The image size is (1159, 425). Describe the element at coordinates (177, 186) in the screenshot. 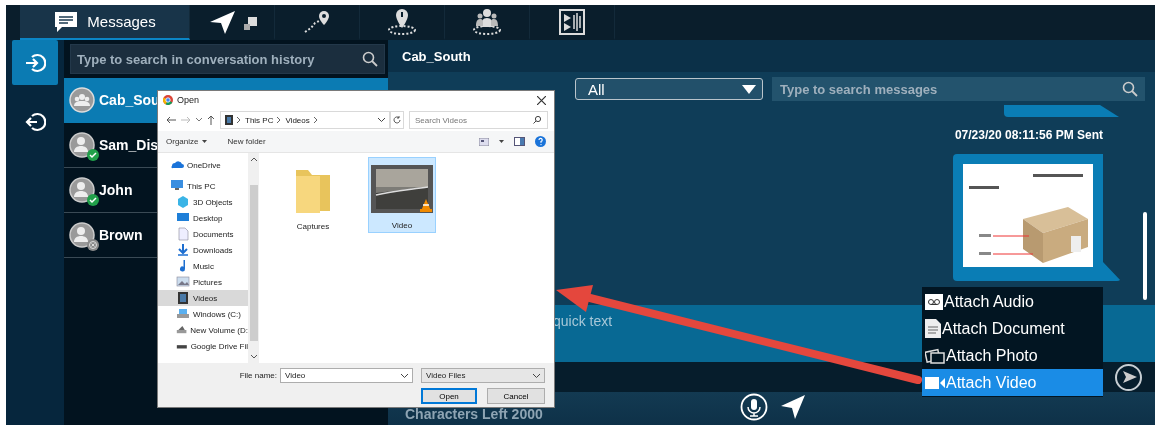

I see `computer-icon` at that location.